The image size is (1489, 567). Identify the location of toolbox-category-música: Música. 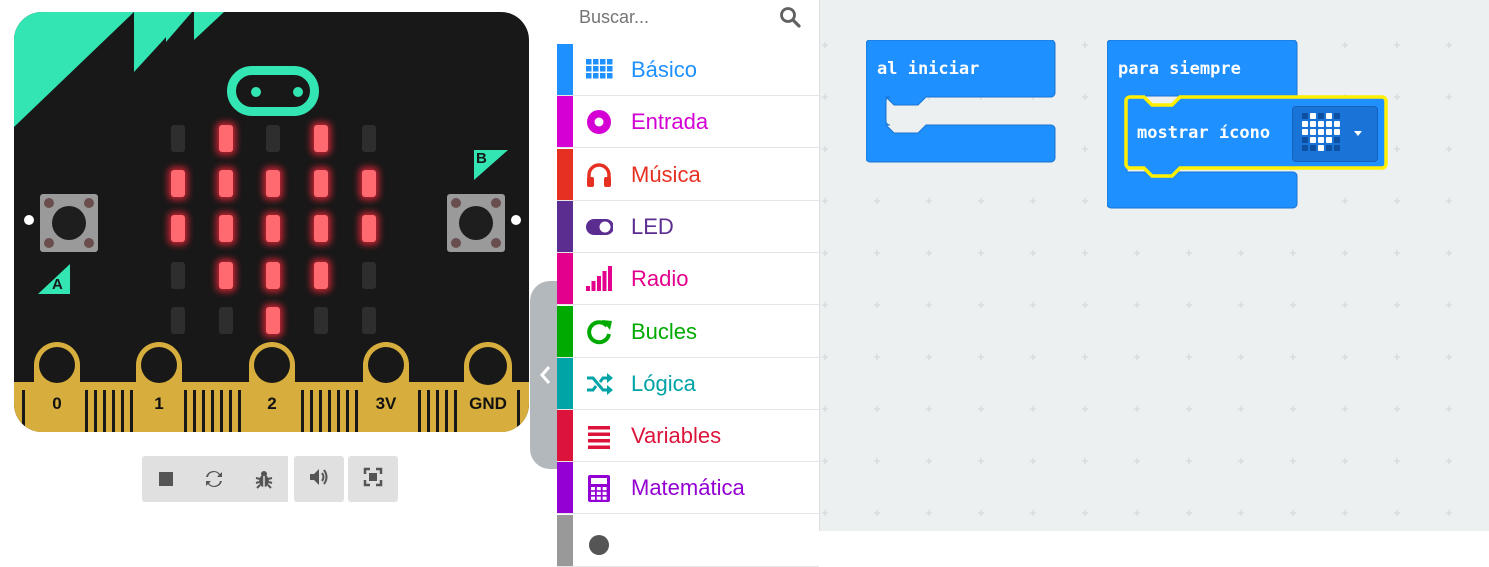
(688, 174).